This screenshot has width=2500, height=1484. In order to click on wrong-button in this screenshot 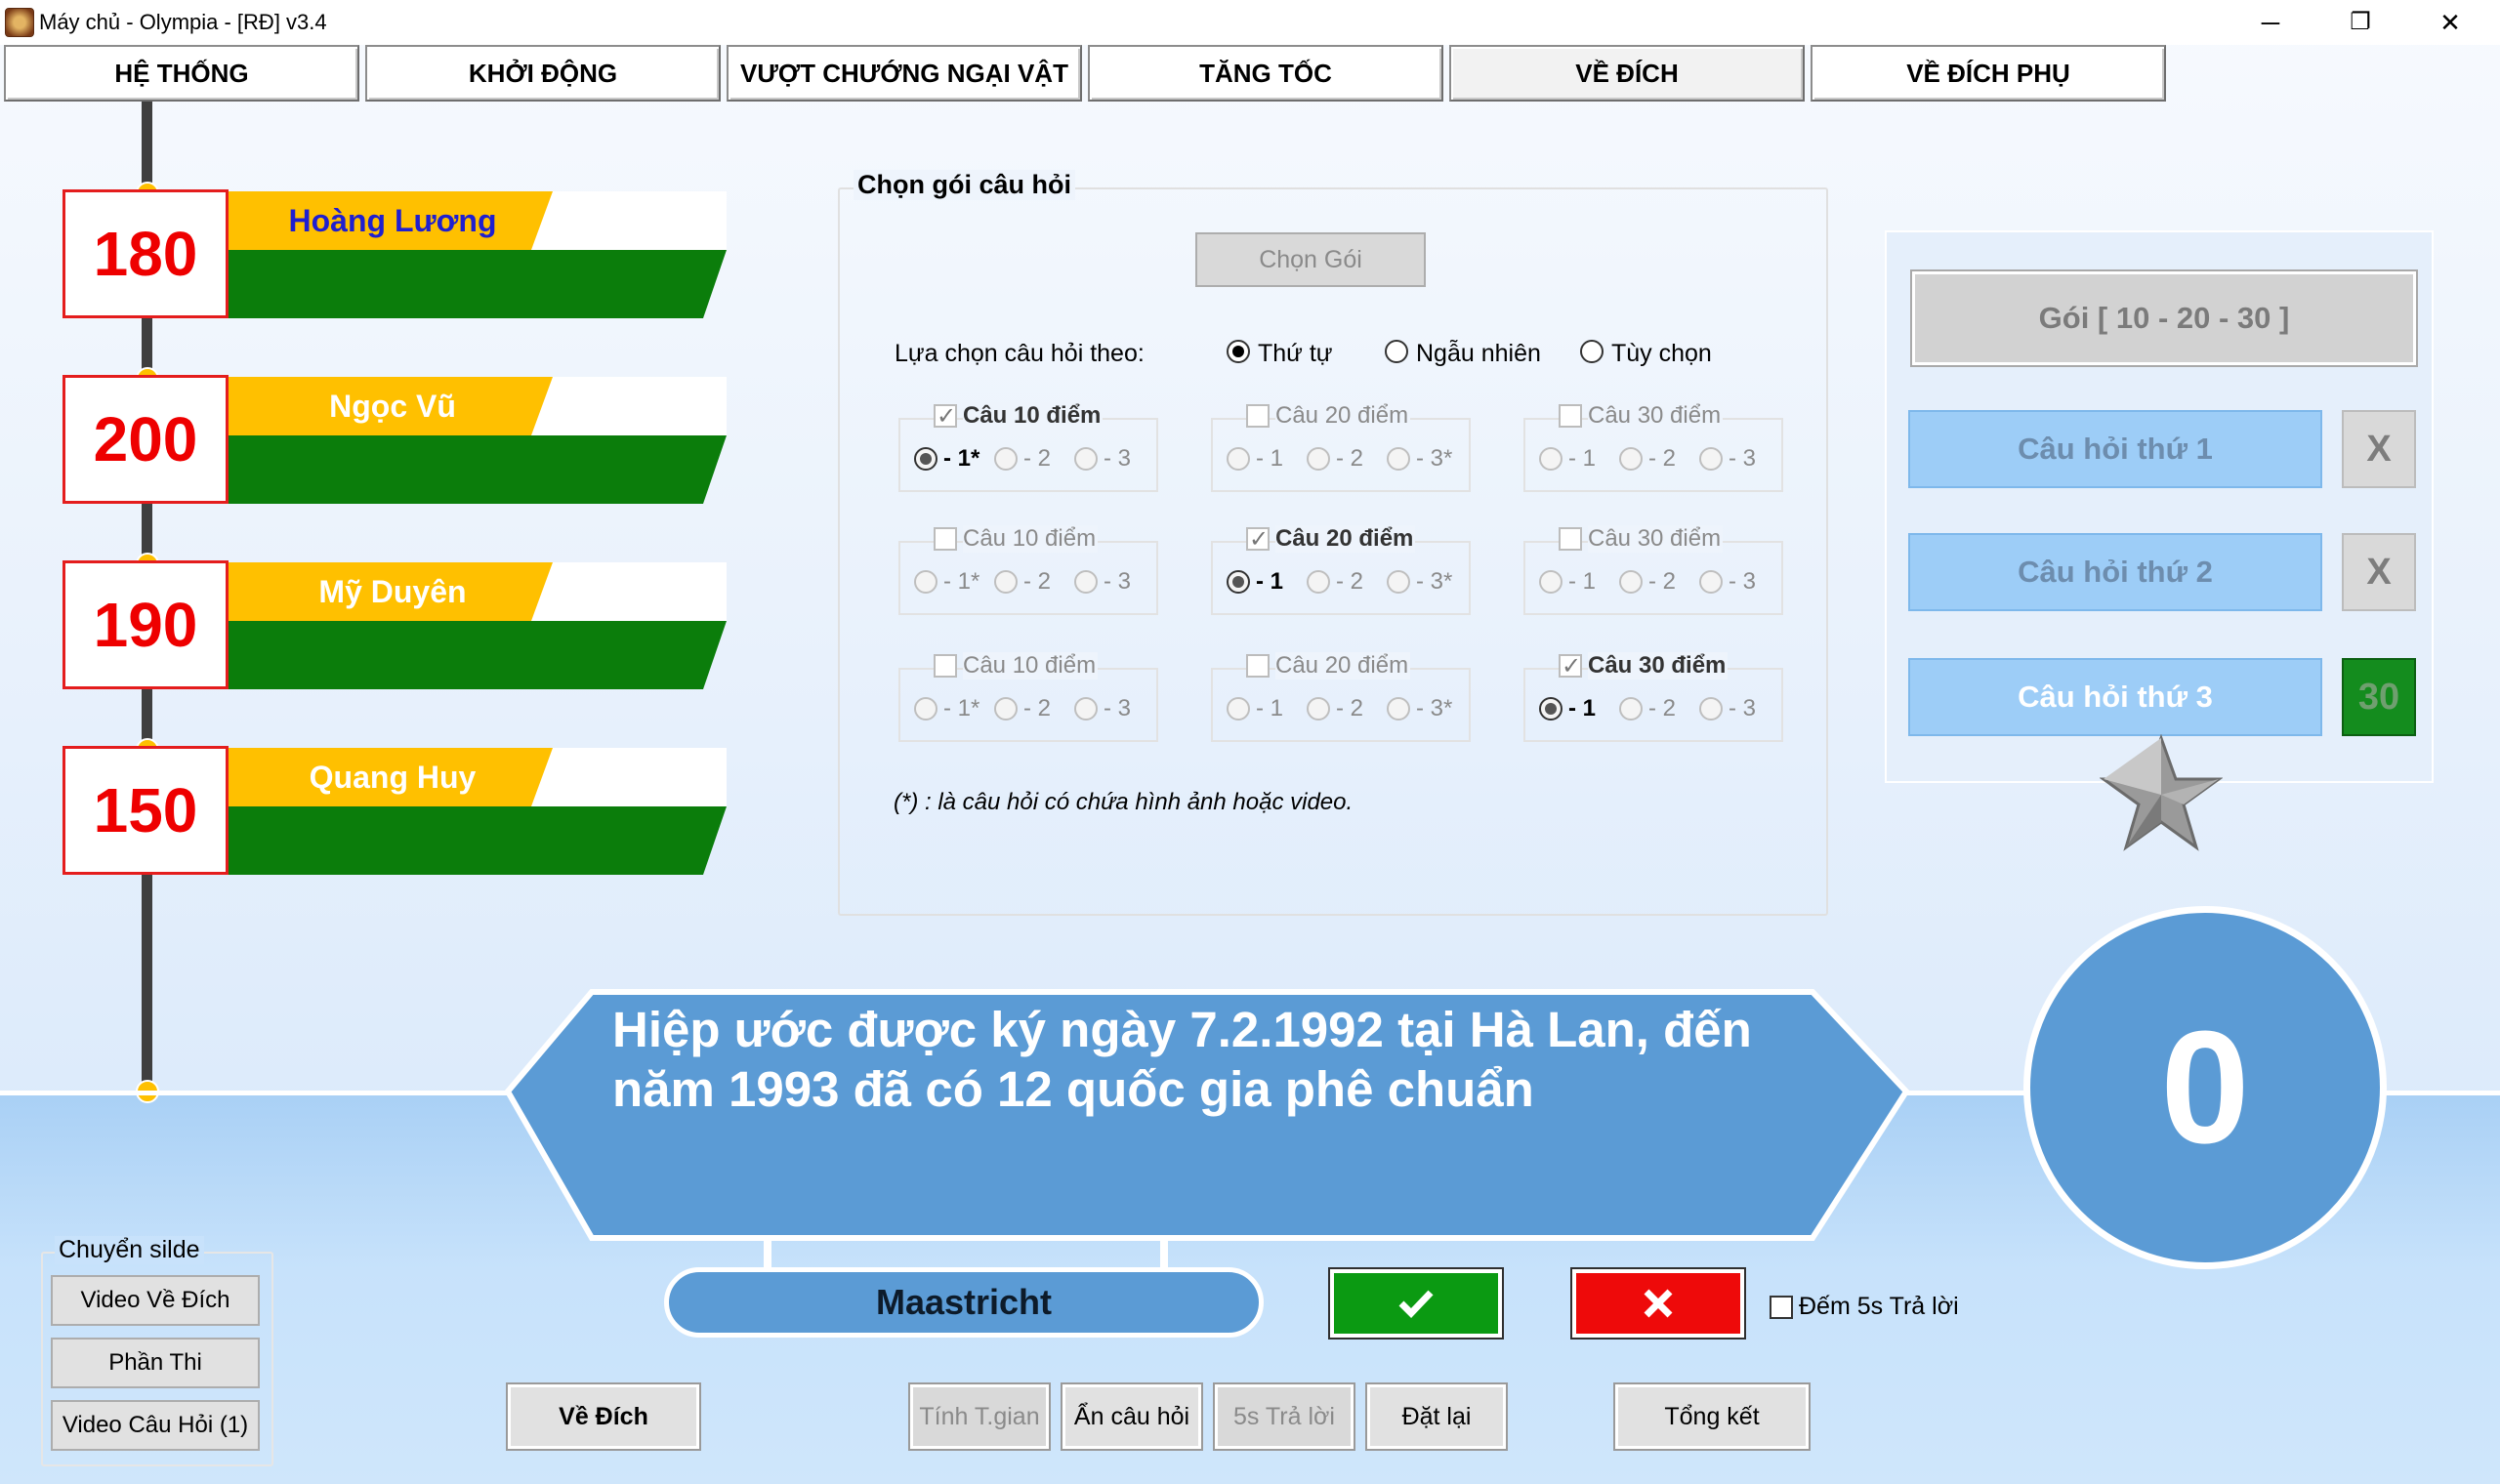, I will do `click(1658, 1304)`.